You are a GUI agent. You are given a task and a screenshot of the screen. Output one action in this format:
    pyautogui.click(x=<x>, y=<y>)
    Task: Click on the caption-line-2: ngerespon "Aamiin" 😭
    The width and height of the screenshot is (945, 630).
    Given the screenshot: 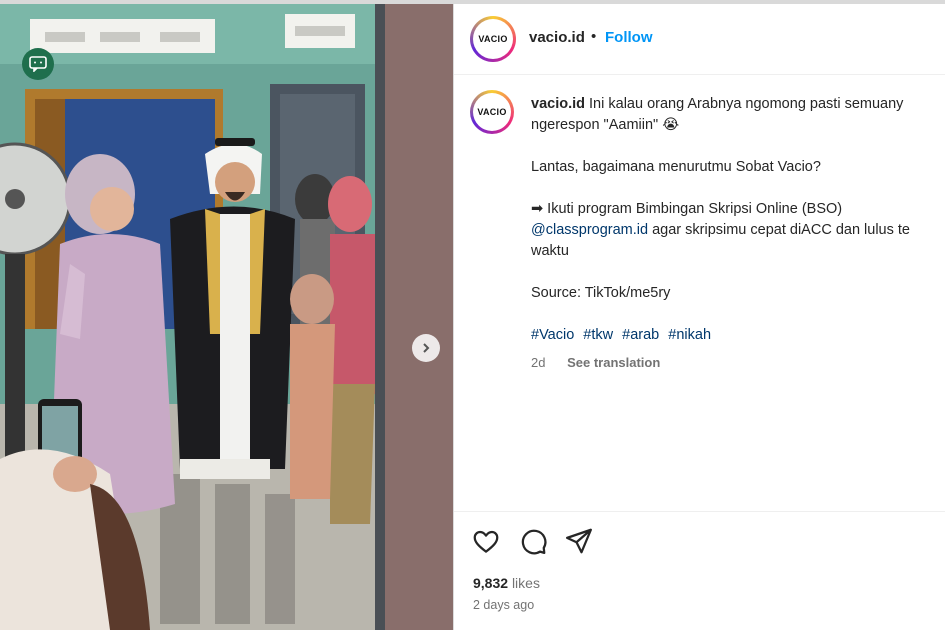 What is the action you would take?
    pyautogui.click(x=605, y=125)
    